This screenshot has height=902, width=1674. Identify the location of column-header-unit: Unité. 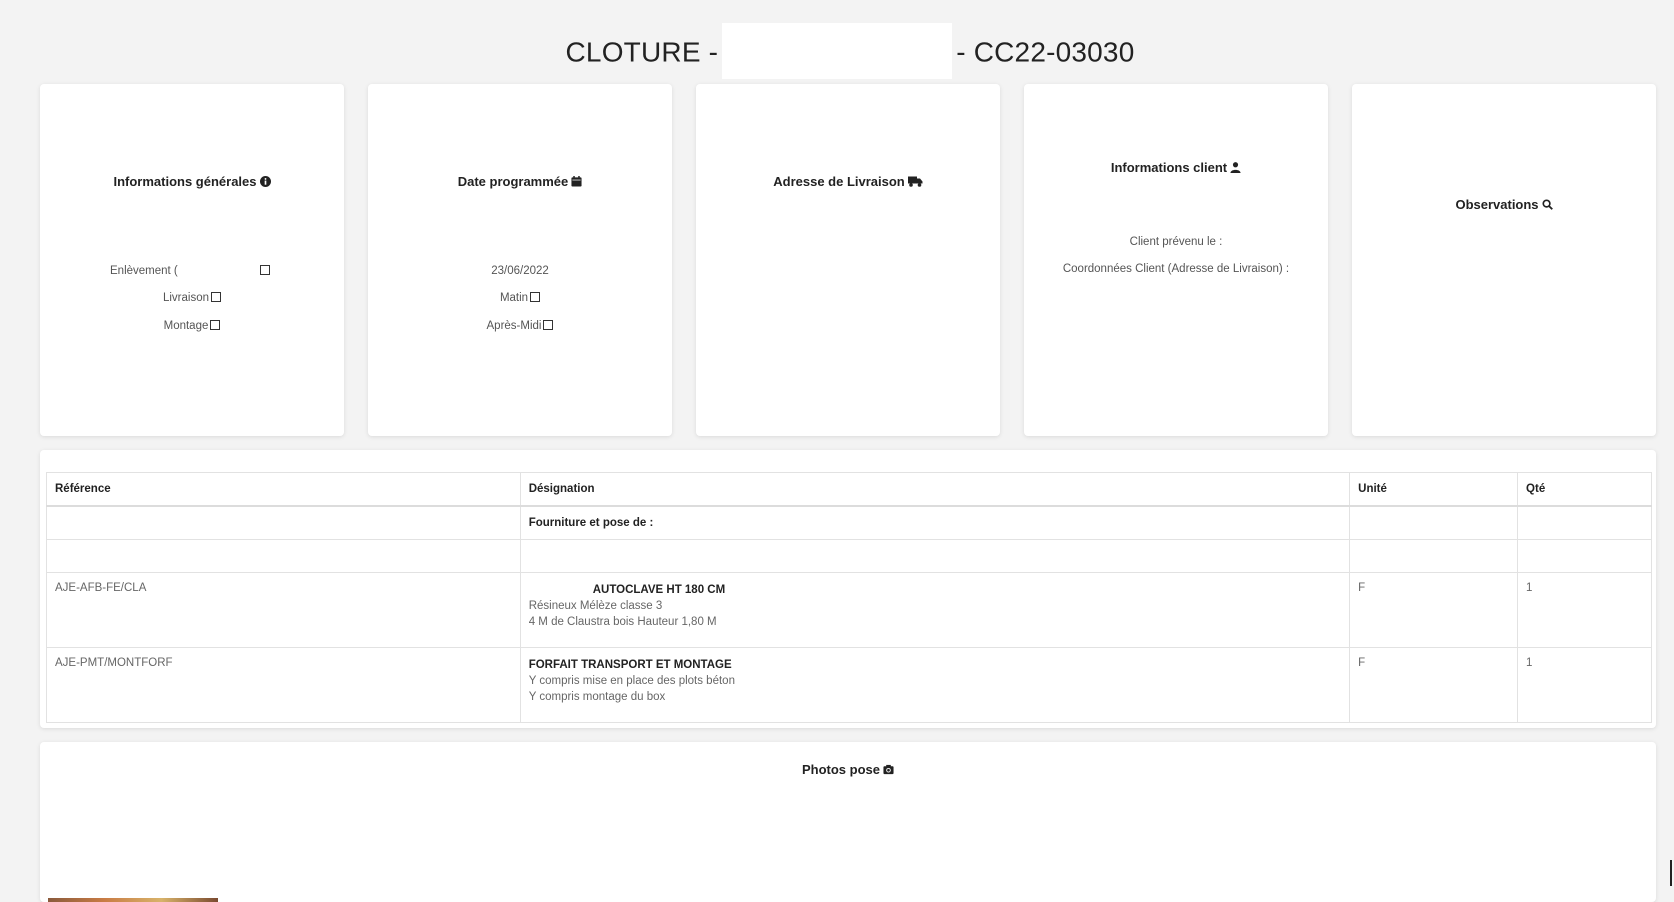
(1434, 489).